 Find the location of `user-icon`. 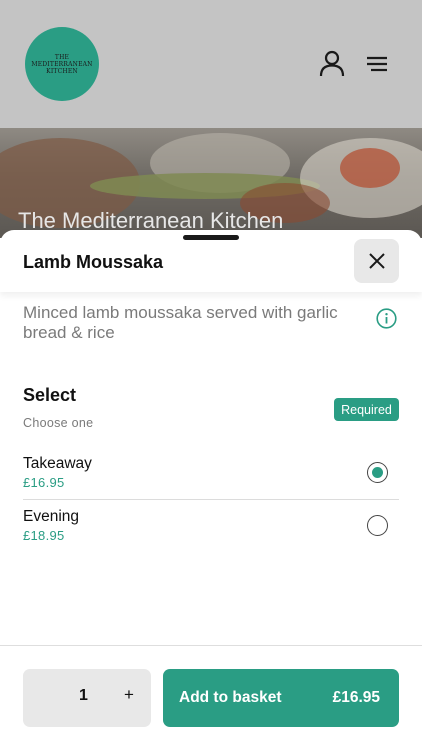

user-icon is located at coordinates (332, 64).